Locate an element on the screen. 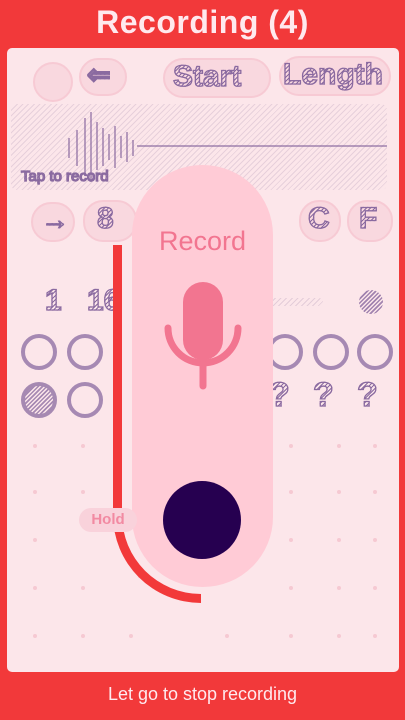  sort-length-button: Length is located at coordinates (335, 76).